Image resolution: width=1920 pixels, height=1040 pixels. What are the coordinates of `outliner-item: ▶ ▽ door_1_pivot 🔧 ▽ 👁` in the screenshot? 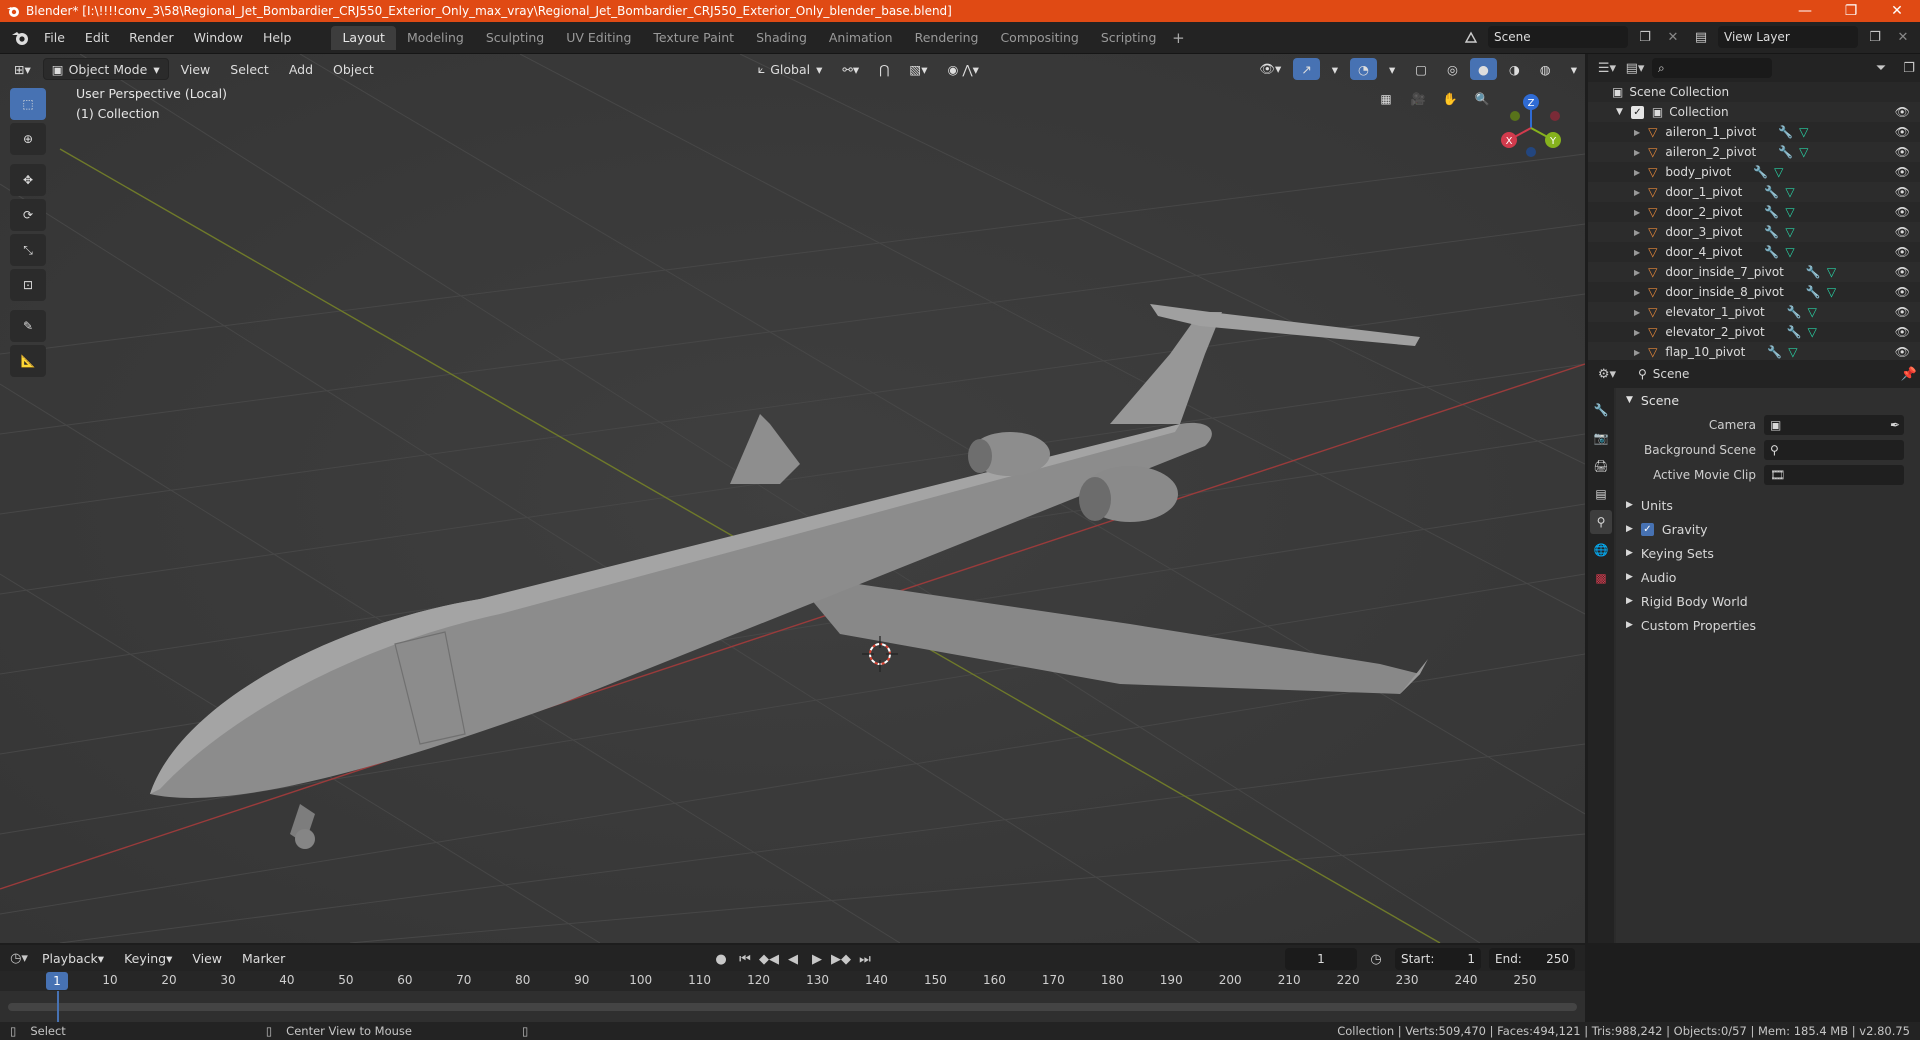 It's located at (1754, 192).